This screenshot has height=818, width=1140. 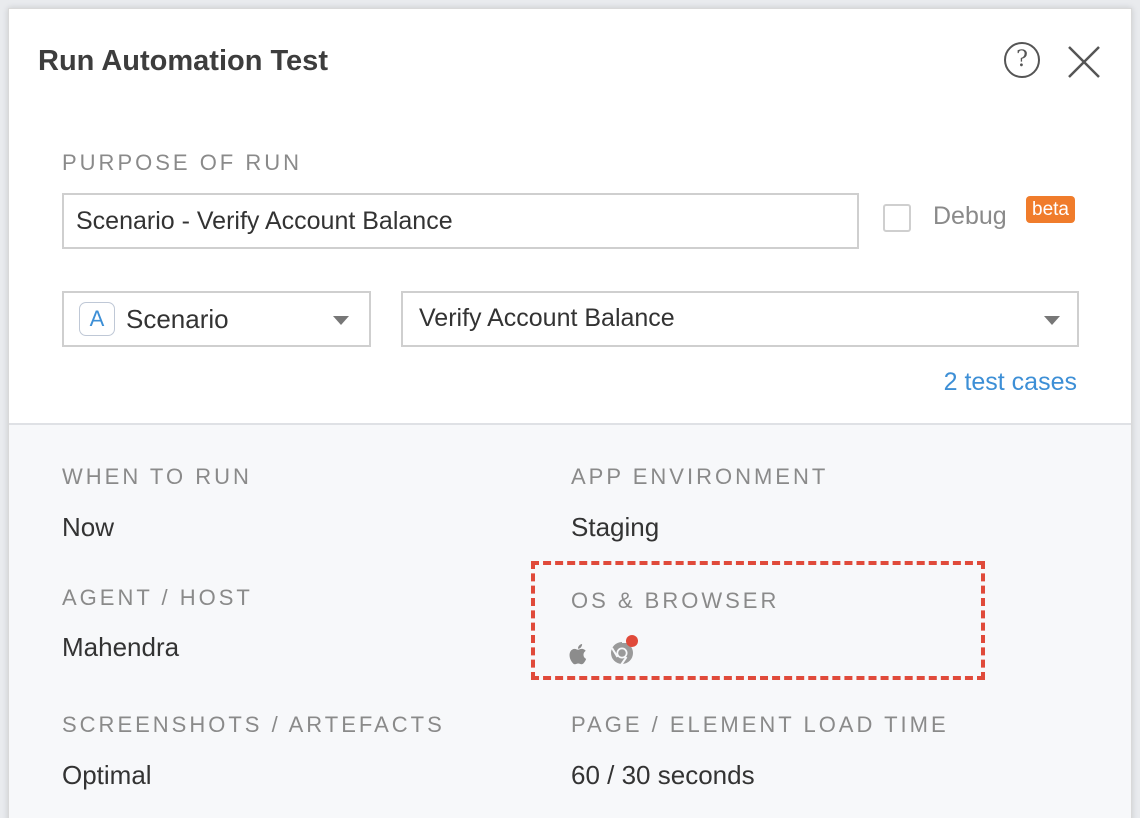 I want to click on apple-icon, so click(x=579, y=654).